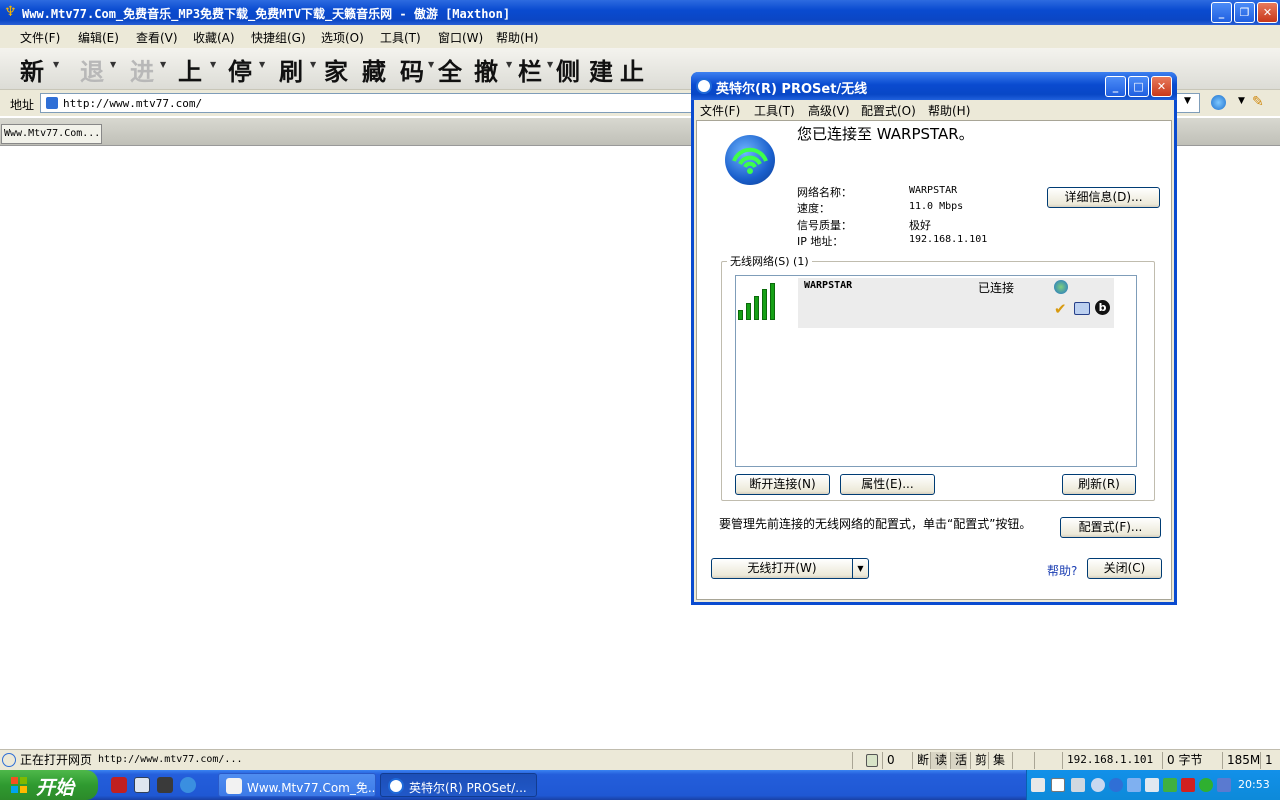 This screenshot has height=800, width=1280. I want to click on menu-edit: 编辑(E), so click(98, 37).